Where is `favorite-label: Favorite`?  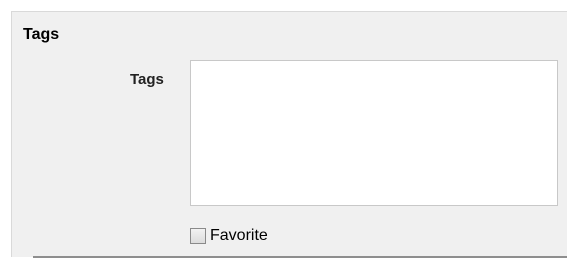
favorite-label: Favorite is located at coordinates (239, 236).